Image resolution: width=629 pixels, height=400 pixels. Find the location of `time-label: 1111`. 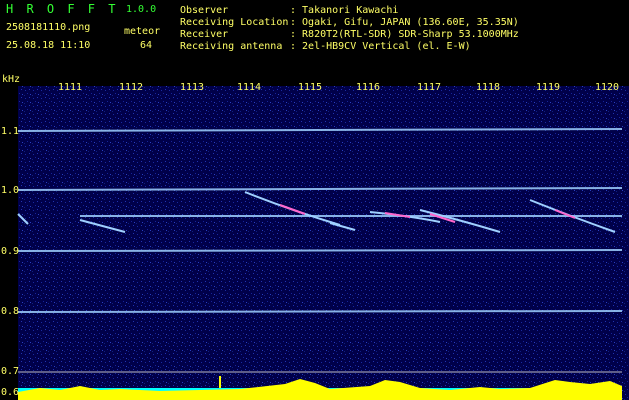

time-label: 1111 is located at coordinates (70, 87).